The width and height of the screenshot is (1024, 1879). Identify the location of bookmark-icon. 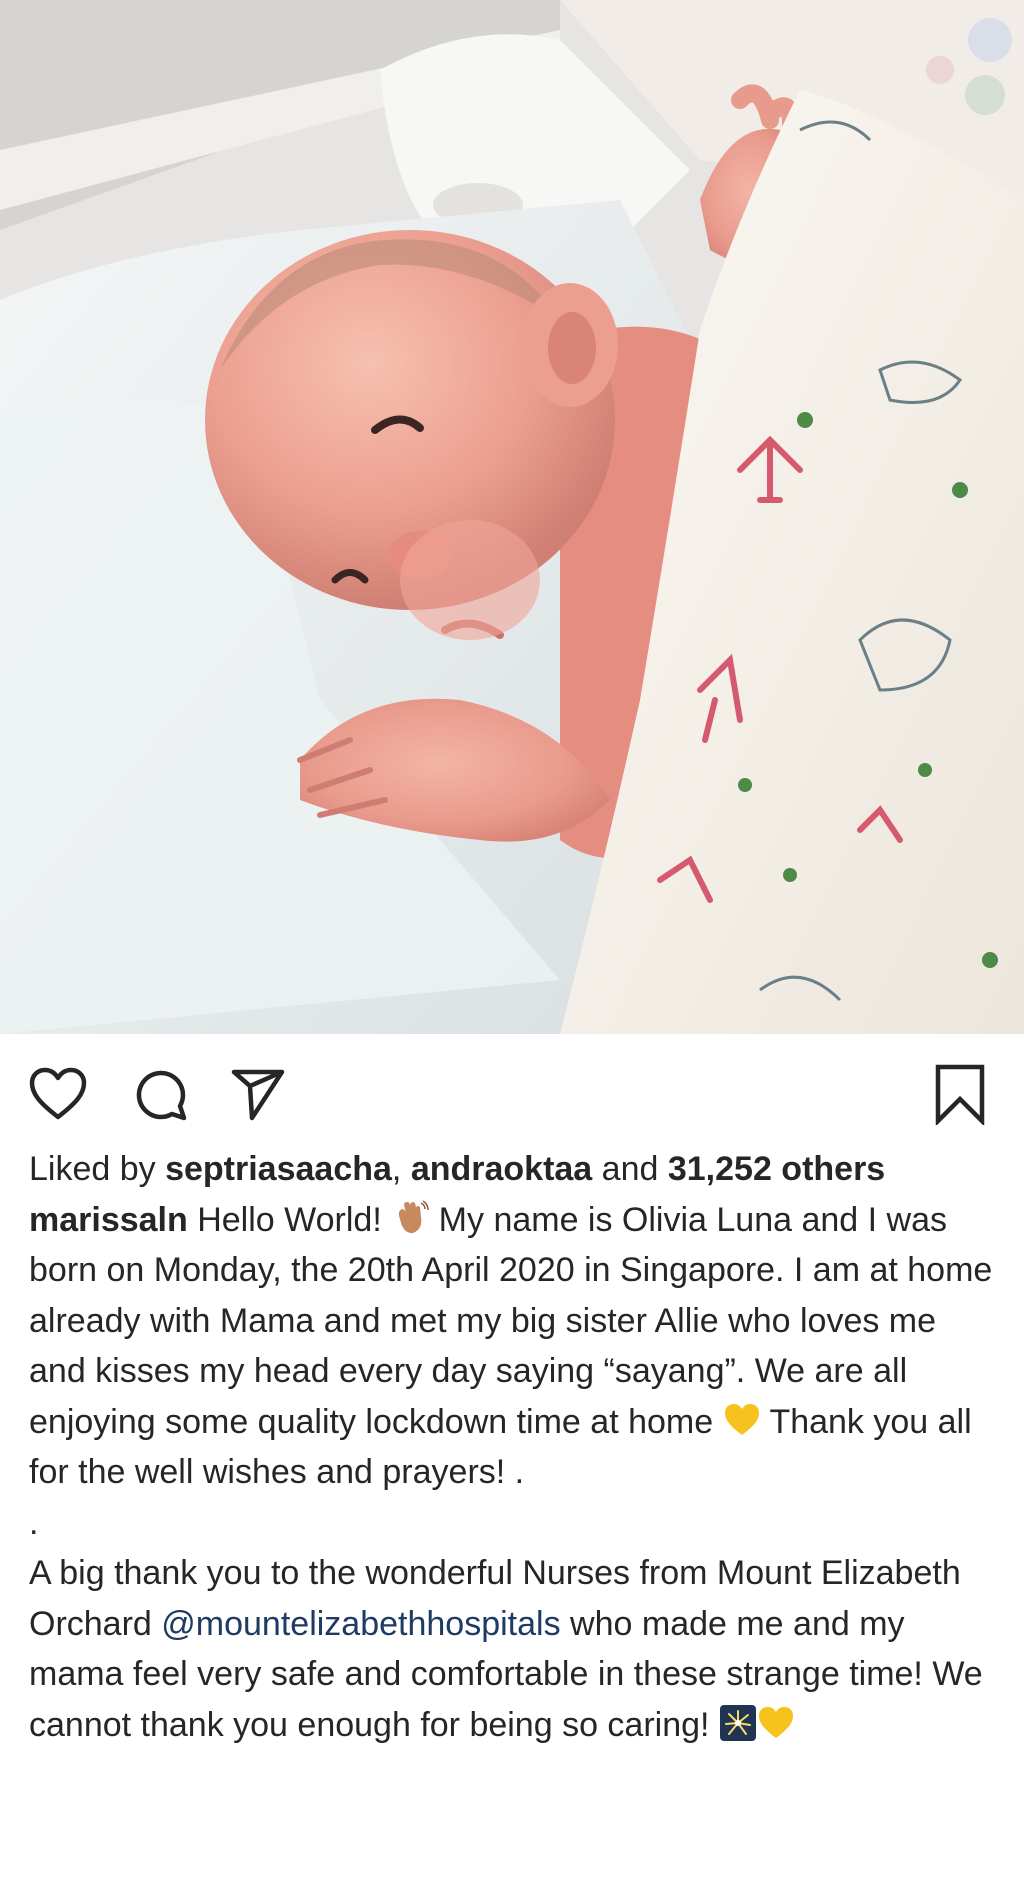
(960, 1094).